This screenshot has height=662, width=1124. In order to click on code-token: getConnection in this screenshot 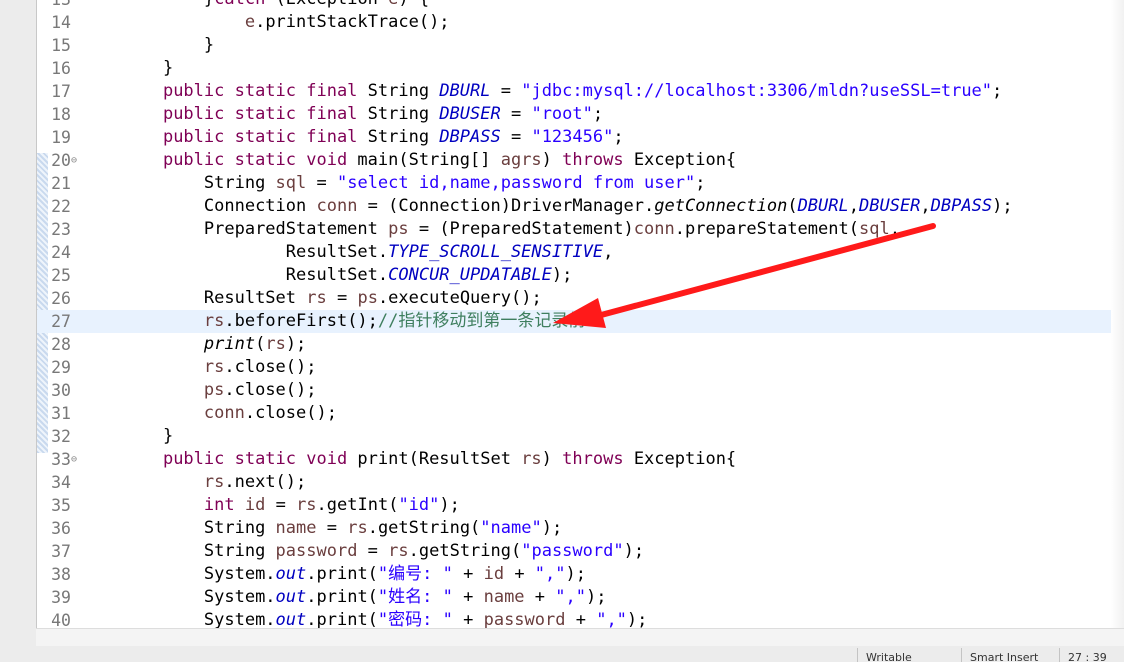, I will do `click(721, 206)`.